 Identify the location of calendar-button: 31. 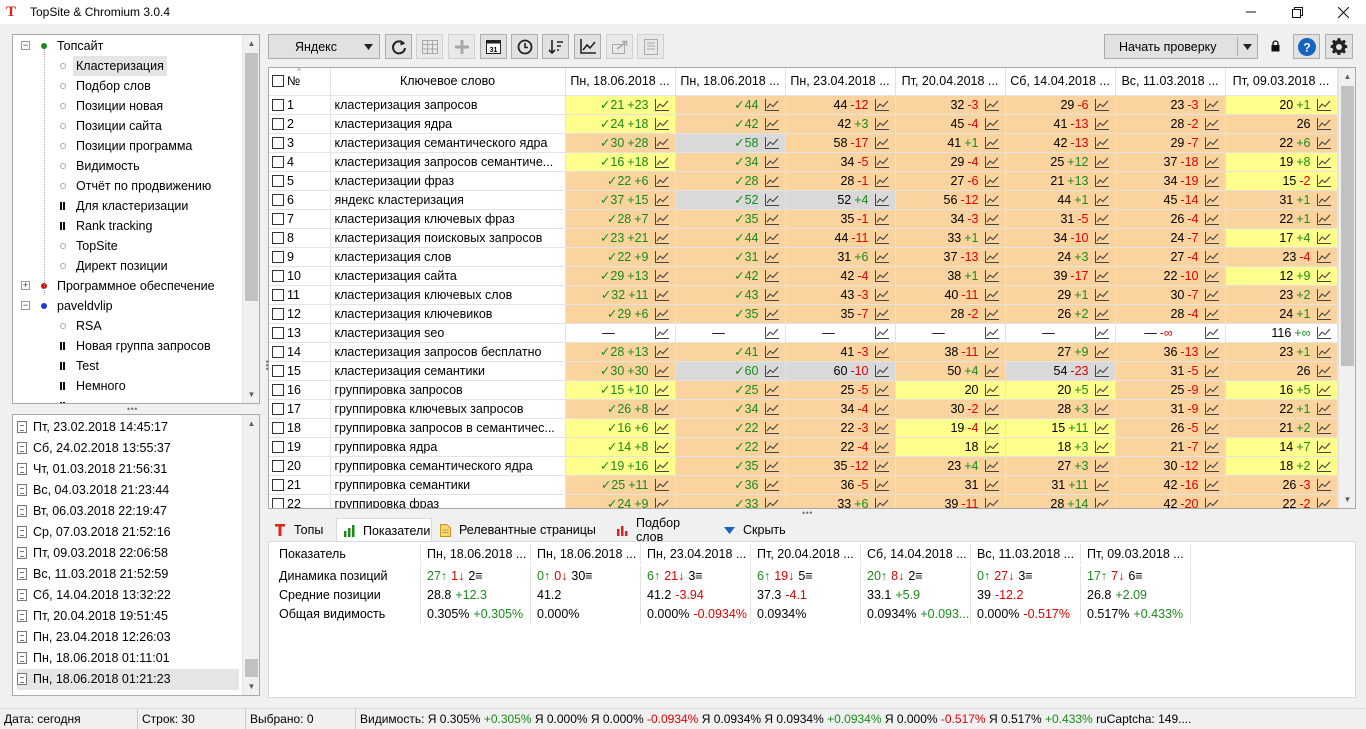
(493, 46).